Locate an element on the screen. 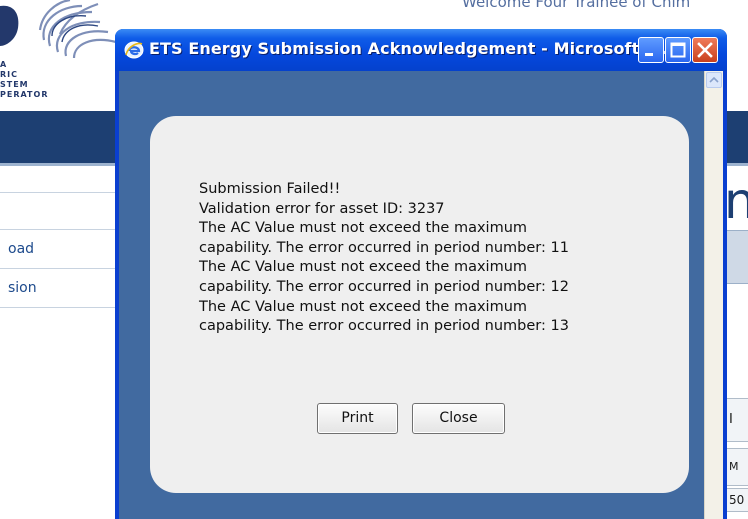  vertical-scrollbar is located at coordinates (713, 295).